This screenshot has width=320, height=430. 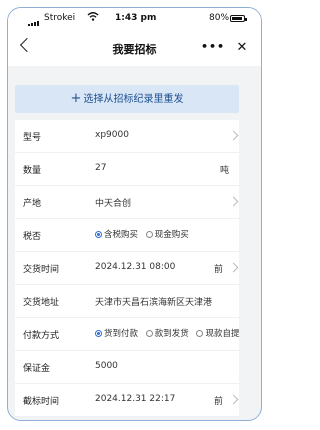 I want to click on wifi-icon, so click(x=93, y=18).